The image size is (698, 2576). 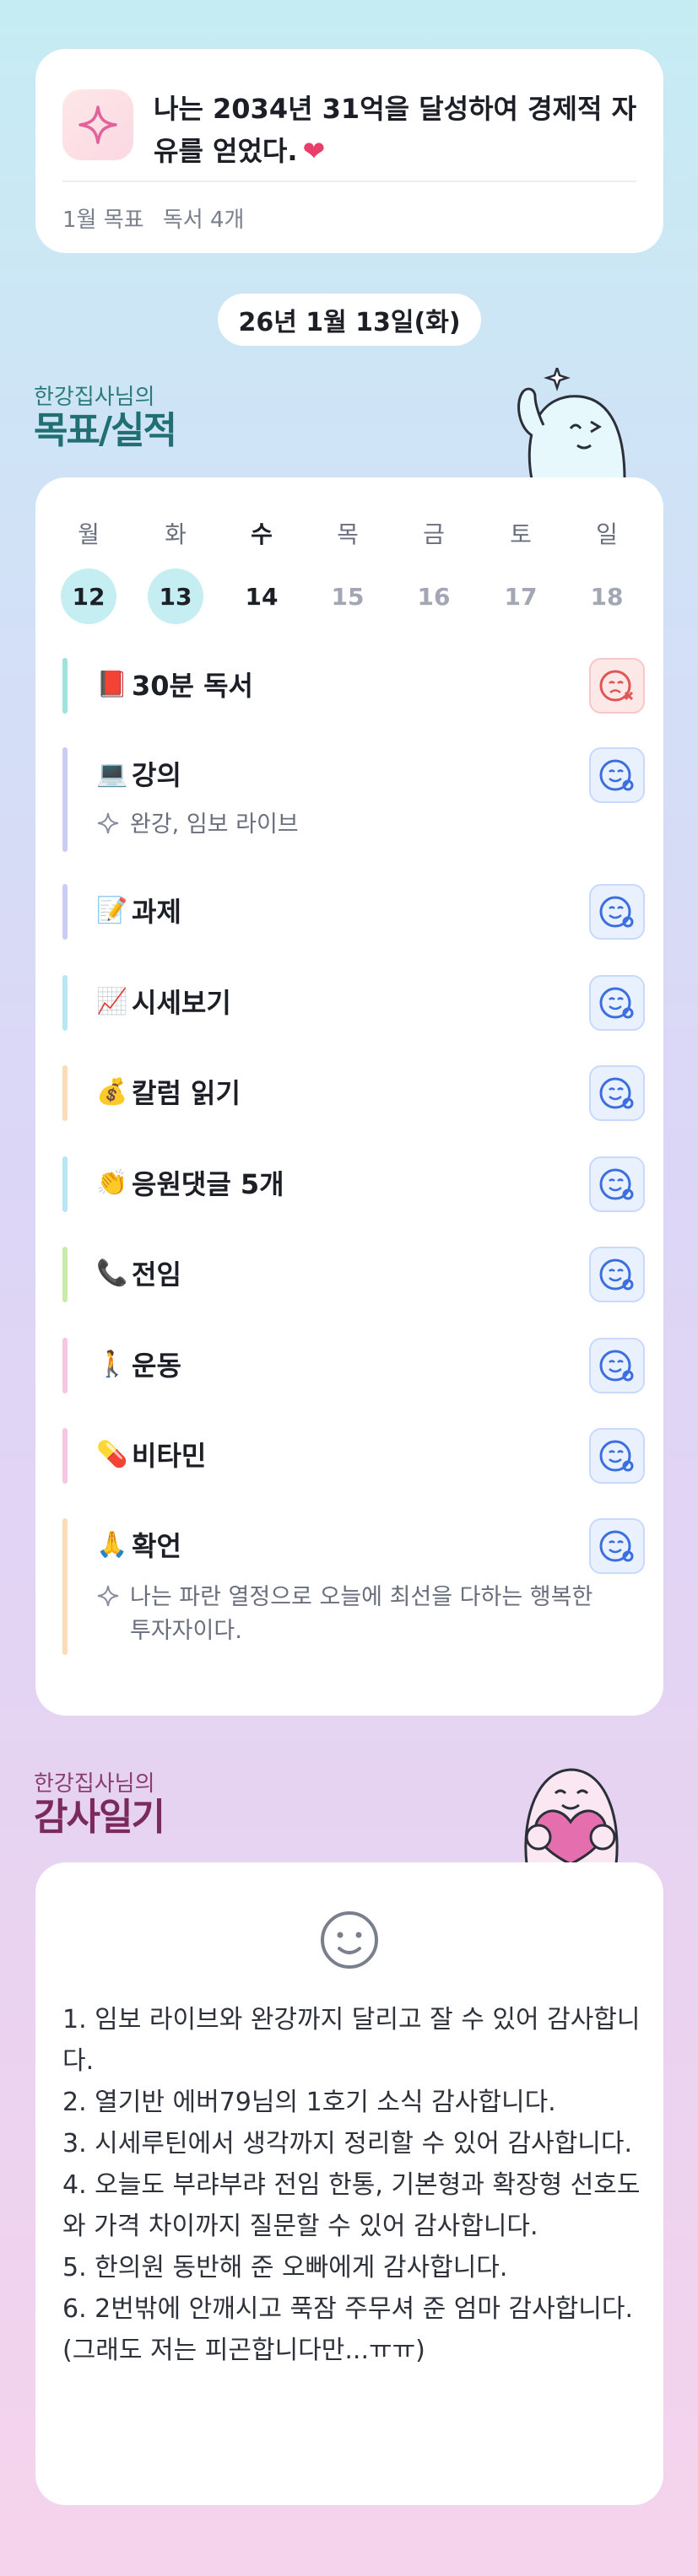 I want to click on task-label: 운동, so click(x=156, y=1366).